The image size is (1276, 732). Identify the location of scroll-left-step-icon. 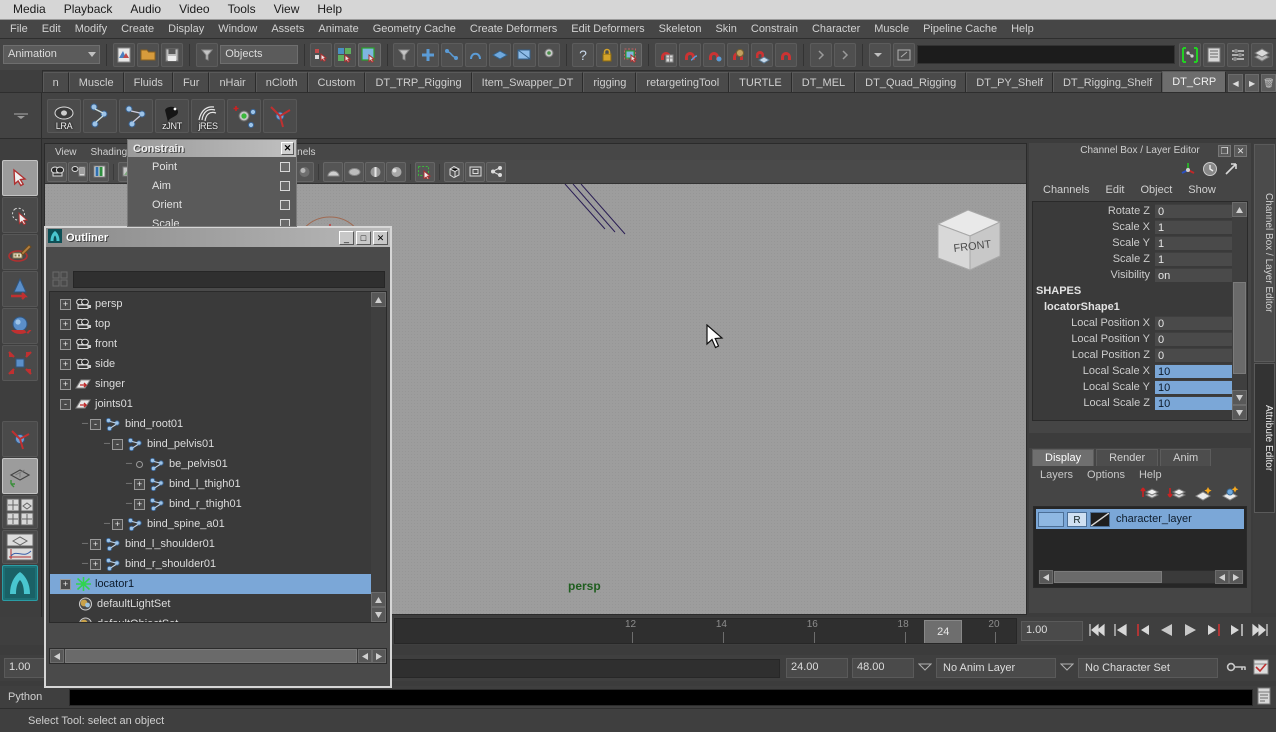
(365, 656).